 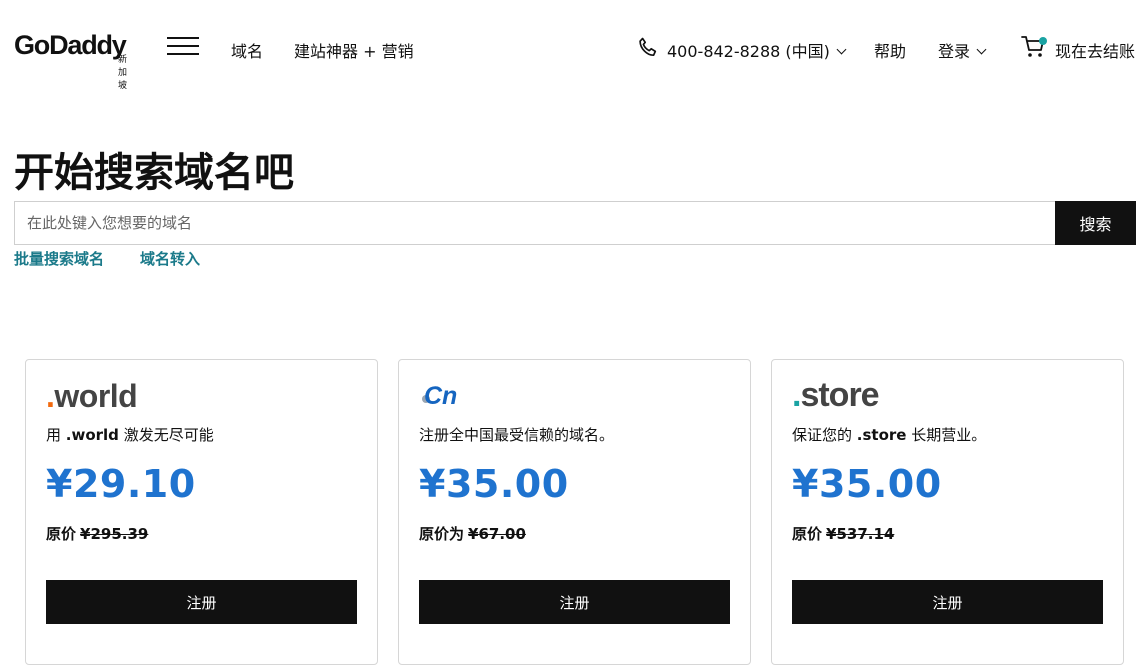 I want to click on register-button-world: 注册, so click(x=201, y=602).